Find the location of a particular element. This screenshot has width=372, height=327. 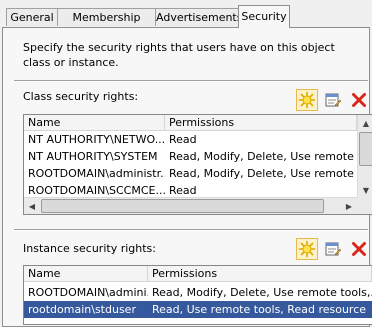

instance-delete-button is located at coordinates (359, 249).